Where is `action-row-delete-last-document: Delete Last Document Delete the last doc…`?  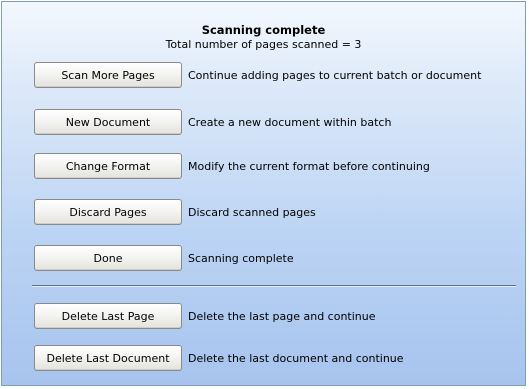
action-row-delete-last-document: Delete Last Document Delete the last doc… is located at coordinates (219, 358).